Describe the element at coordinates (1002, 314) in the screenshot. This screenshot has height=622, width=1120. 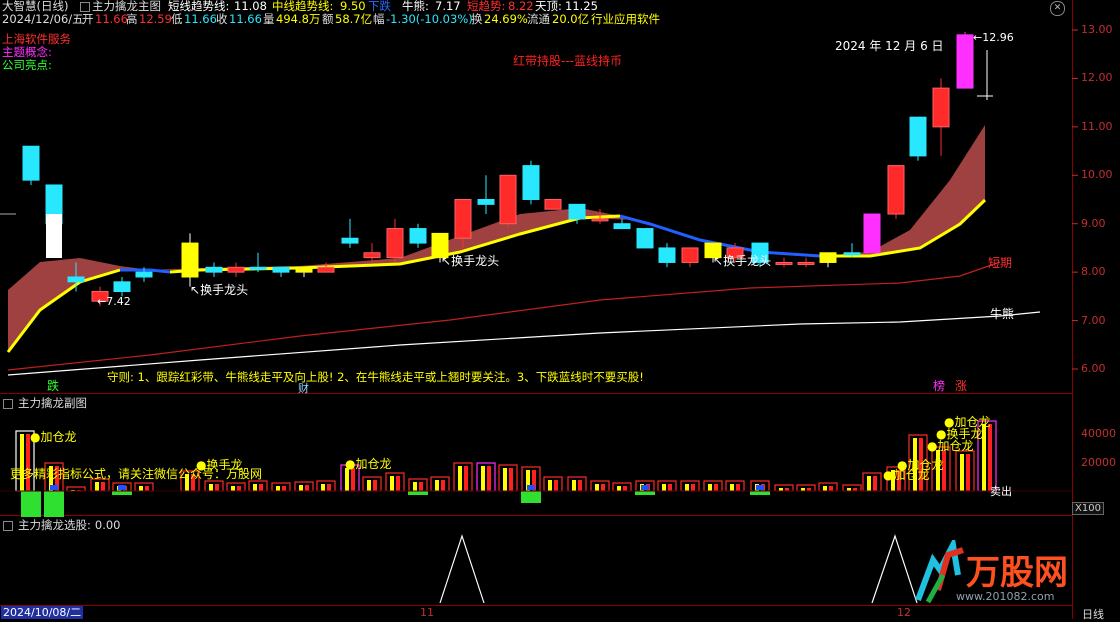
I see `bull-bear-line-tag: 牛熊` at that location.